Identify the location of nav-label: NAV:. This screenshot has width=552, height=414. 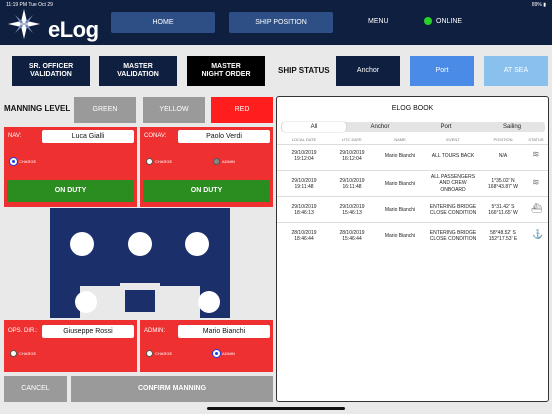
(15, 136).